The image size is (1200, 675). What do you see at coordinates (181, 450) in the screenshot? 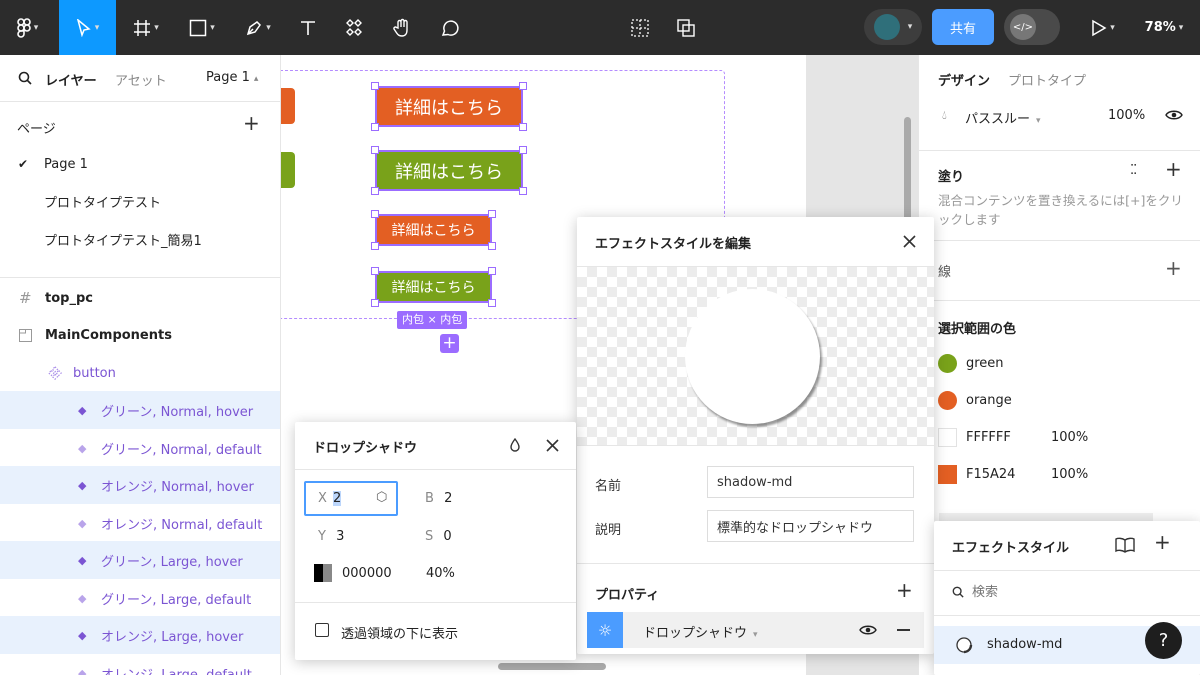
I see `layer-label: グリーン, Normal, default` at bounding box center [181, 450].